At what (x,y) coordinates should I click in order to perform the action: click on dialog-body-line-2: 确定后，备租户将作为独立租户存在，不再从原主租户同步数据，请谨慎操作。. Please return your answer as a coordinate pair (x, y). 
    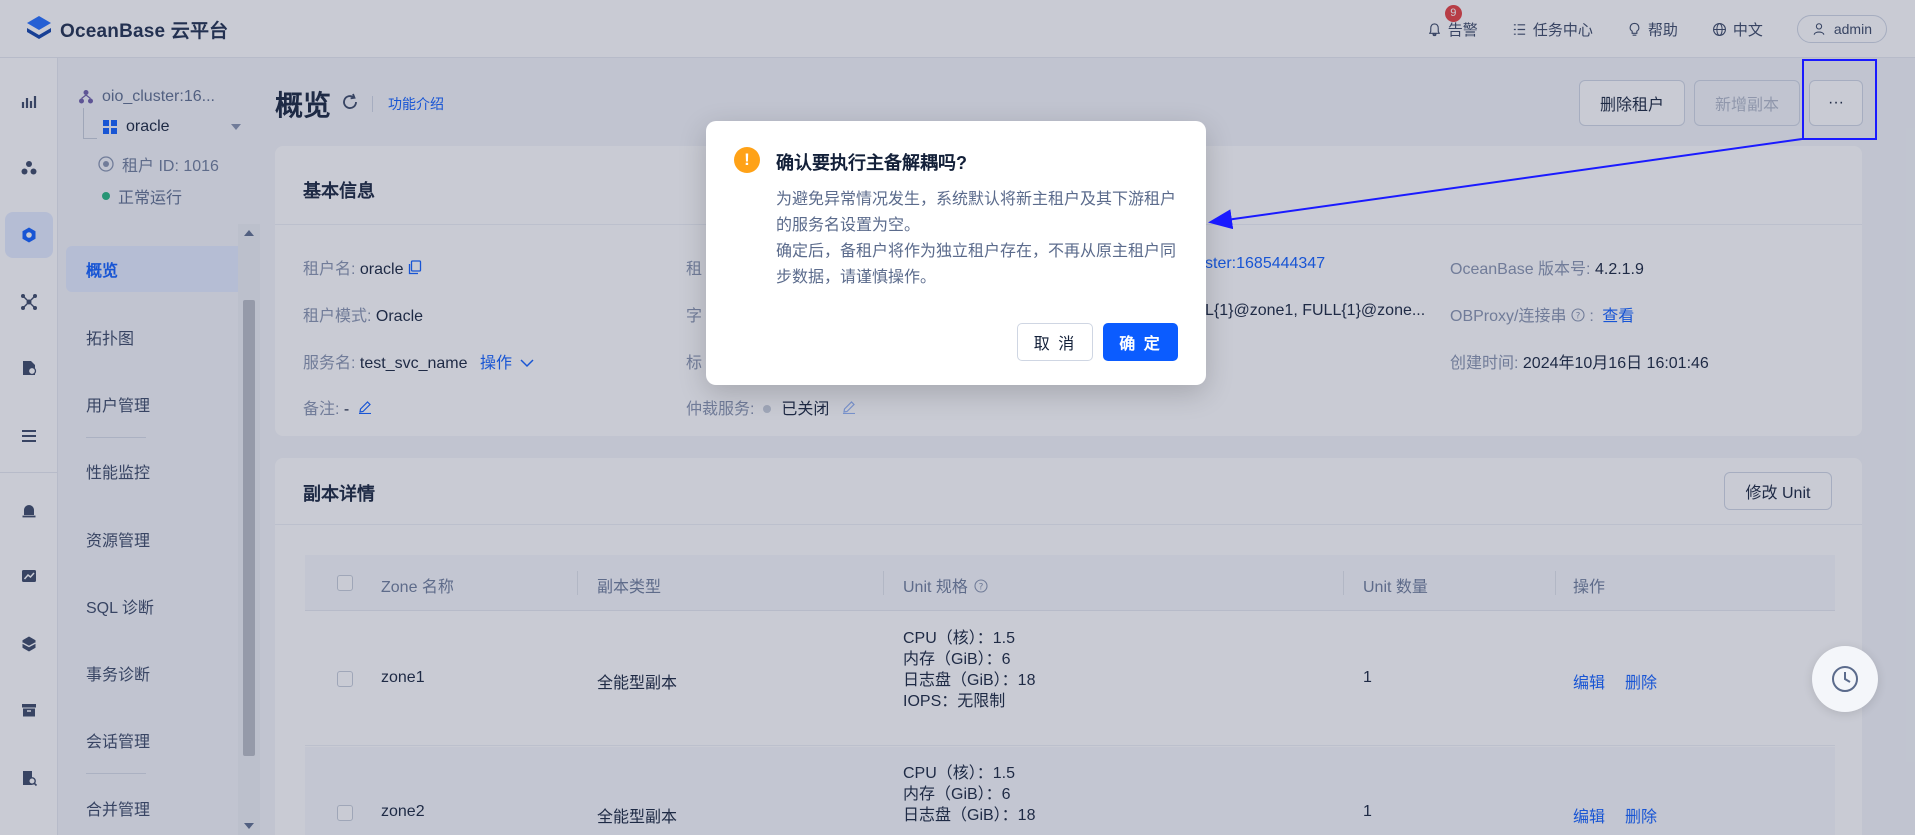
    Looking at the image, I should click on (976, 264).